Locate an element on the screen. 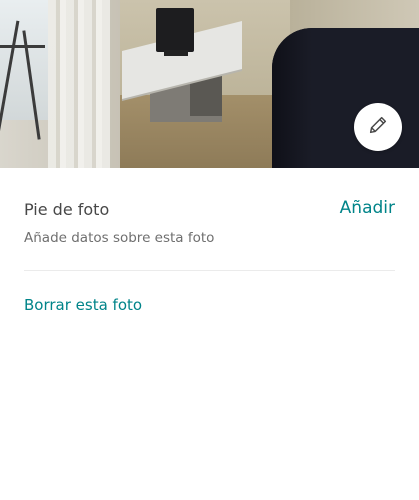 The image size is (419, 500). add-caption-button: Añadir is located at coordinates (367, 208).